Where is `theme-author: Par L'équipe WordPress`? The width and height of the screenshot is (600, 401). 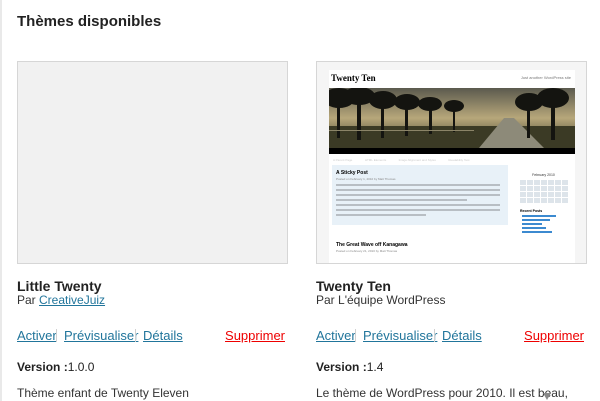
theme-author: Par L'équipe WordPress is located at coordinates (380, 300).